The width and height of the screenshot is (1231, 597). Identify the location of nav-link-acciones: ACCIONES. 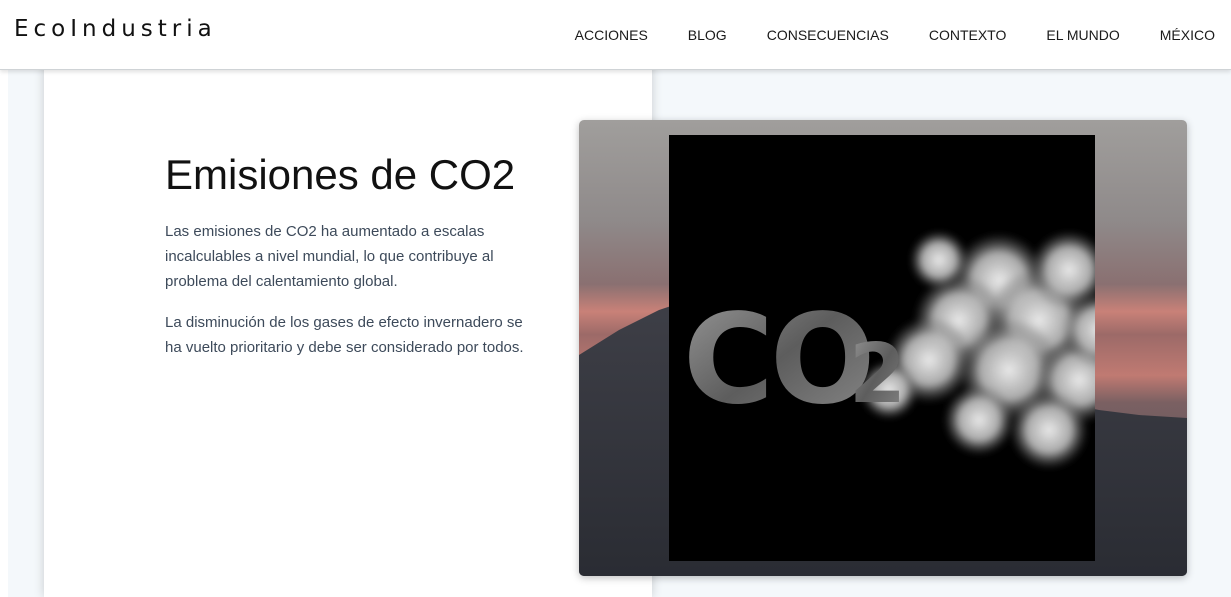
(611, 35).